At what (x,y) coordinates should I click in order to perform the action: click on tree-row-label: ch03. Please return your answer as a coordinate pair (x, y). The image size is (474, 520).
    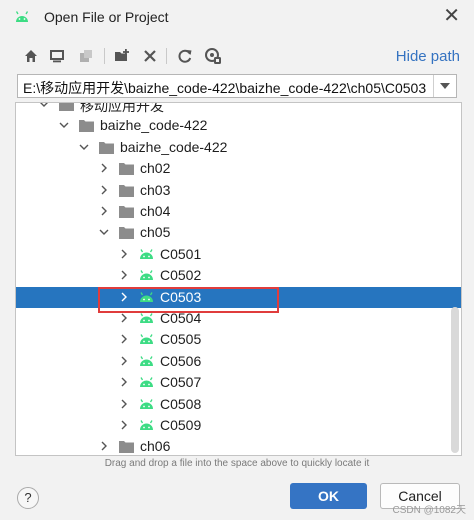
    Looking at the image, I should click on (155, 189).